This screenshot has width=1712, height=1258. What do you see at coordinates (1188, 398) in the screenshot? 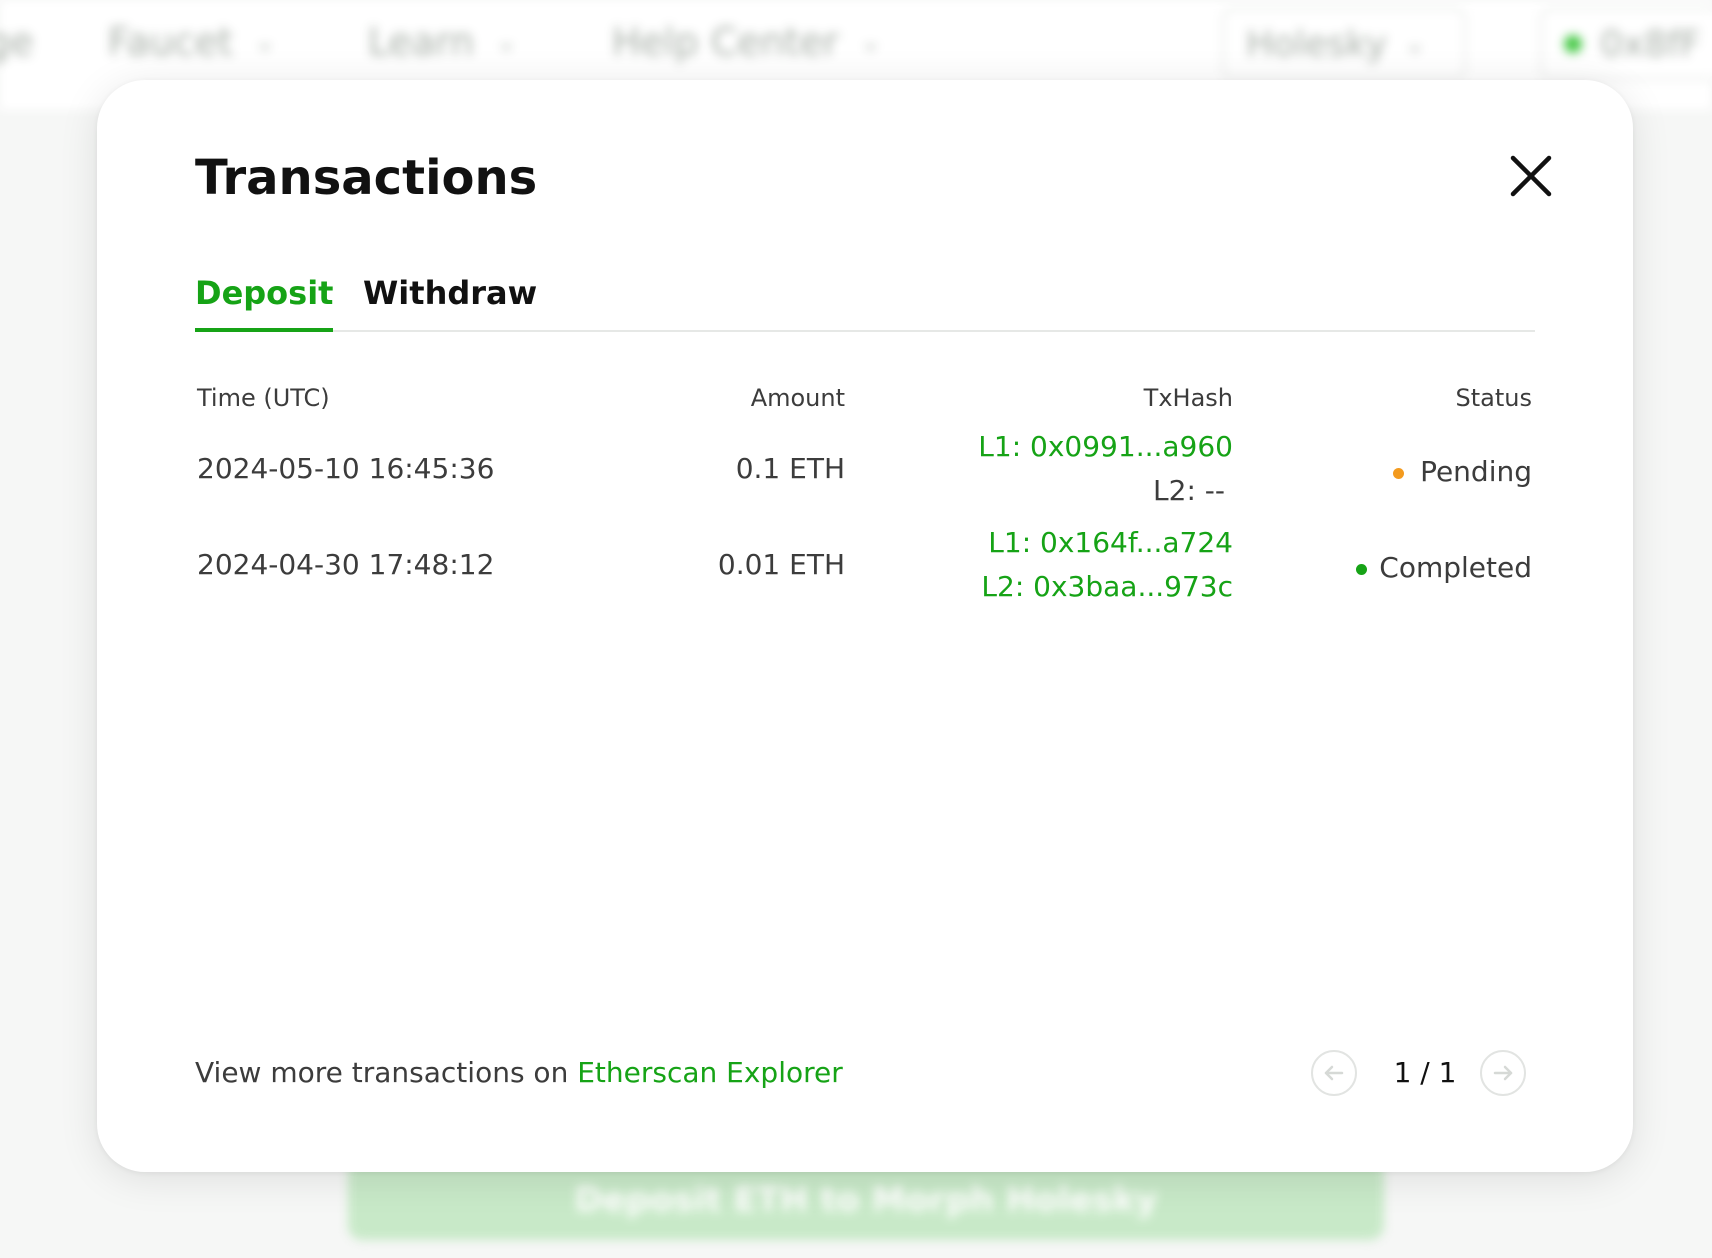
I see `column-header-txhash: TxHash` at bounding box center [1188, 398].